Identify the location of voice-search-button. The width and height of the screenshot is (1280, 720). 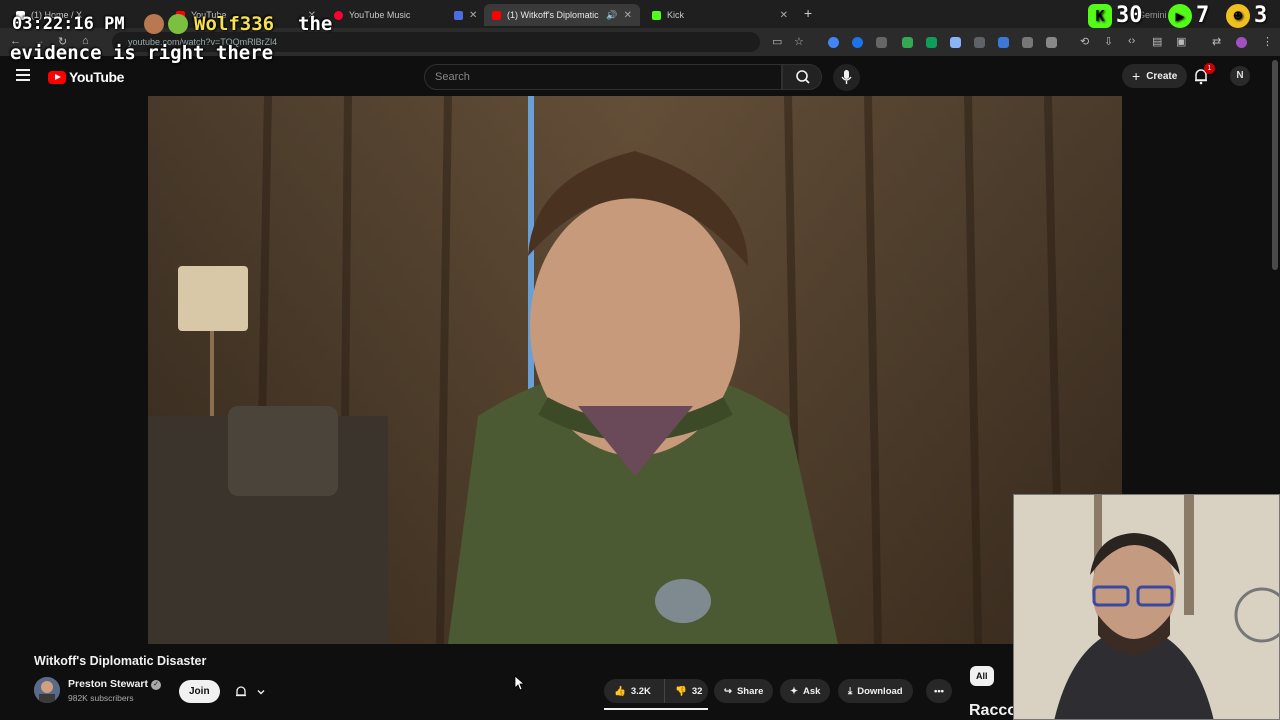
(846, 77).